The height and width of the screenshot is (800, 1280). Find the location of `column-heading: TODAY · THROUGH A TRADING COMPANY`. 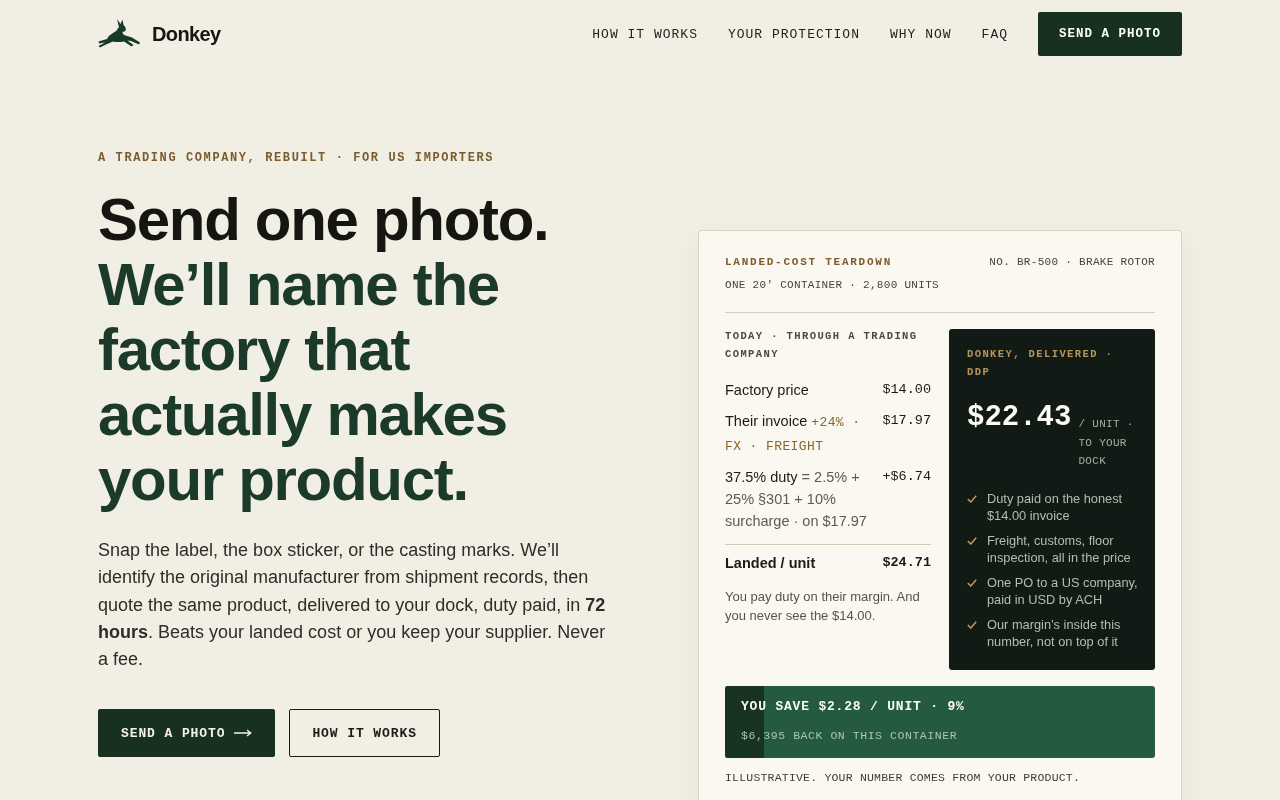

column-heading: TODAY · THROUGH A TRADING COMPANY is located at coordinates (822, 345).